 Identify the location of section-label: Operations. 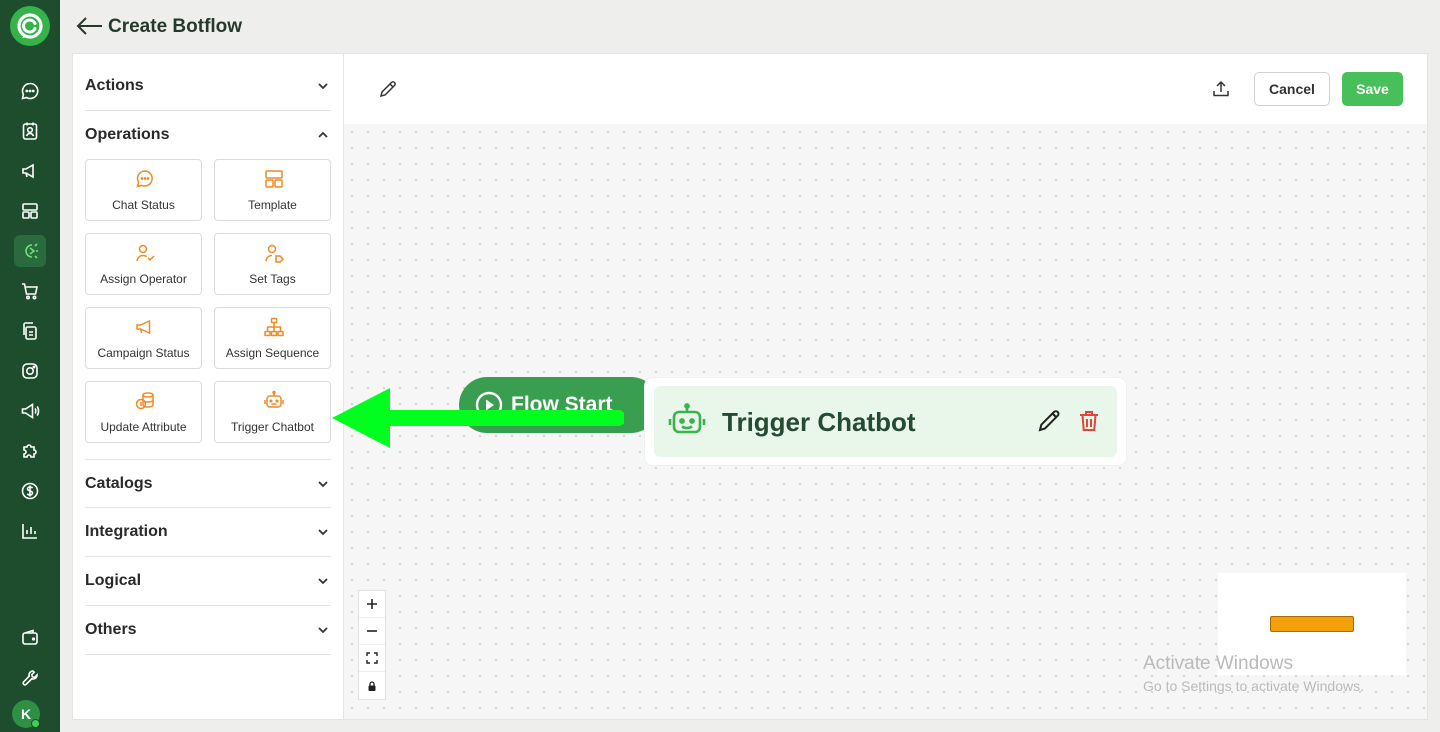
(127, 134).